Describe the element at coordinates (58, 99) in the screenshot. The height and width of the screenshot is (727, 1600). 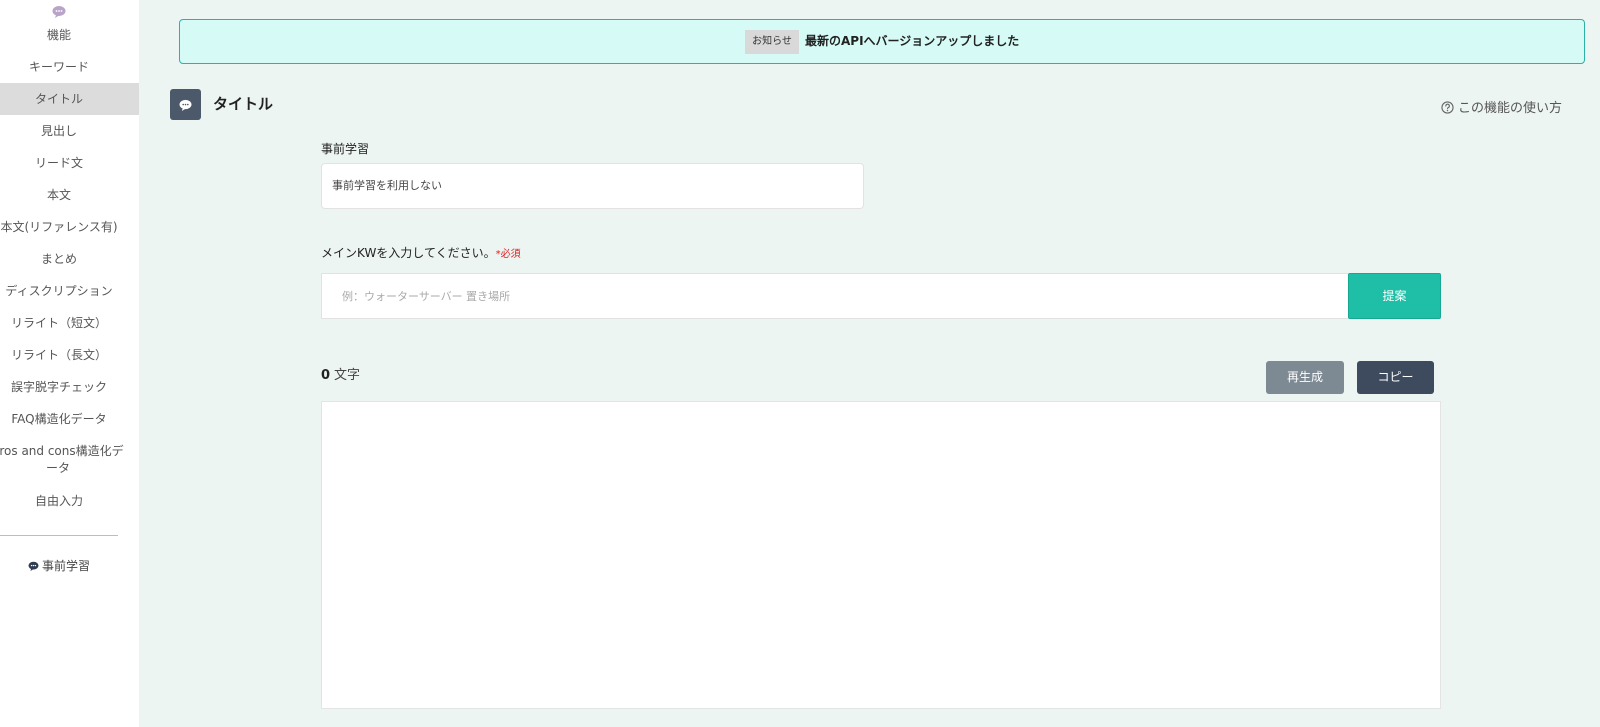
I see `sidebar-item-label: タイトル` at that location.